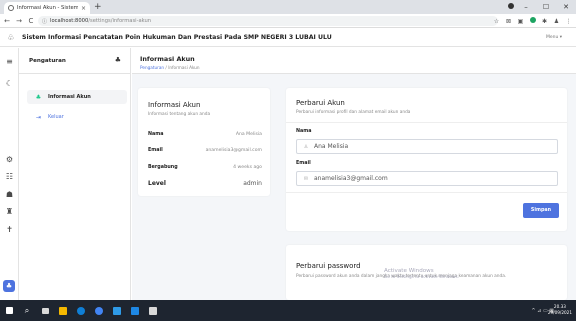 The image size is (576, 321). I want to click on info-value: Ana Melisia, so click(248, 134).